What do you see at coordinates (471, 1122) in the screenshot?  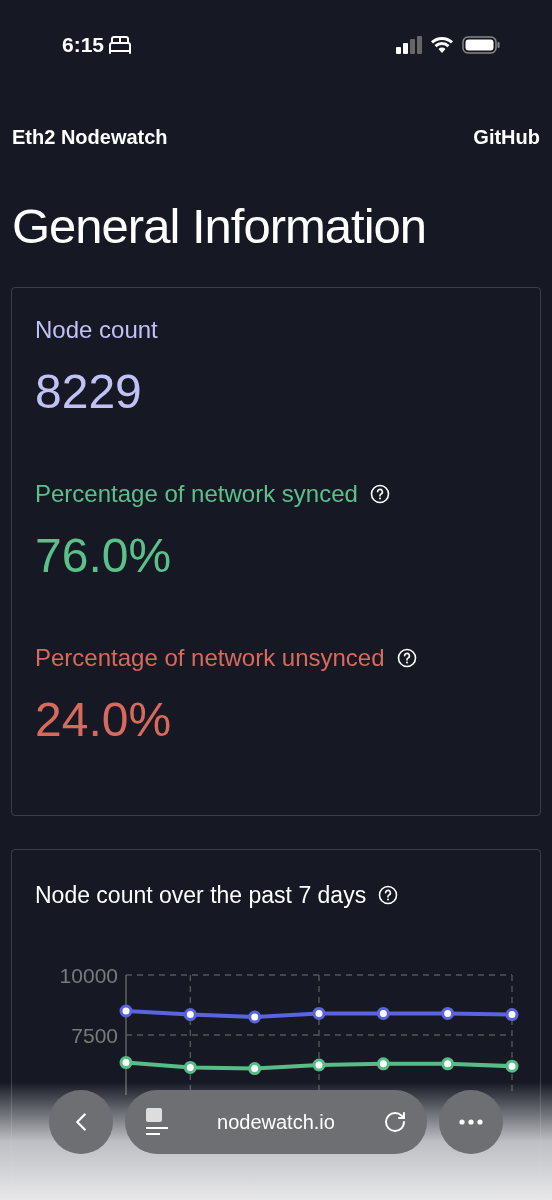 I see `more-icon` at bounding box center [471, 1122].